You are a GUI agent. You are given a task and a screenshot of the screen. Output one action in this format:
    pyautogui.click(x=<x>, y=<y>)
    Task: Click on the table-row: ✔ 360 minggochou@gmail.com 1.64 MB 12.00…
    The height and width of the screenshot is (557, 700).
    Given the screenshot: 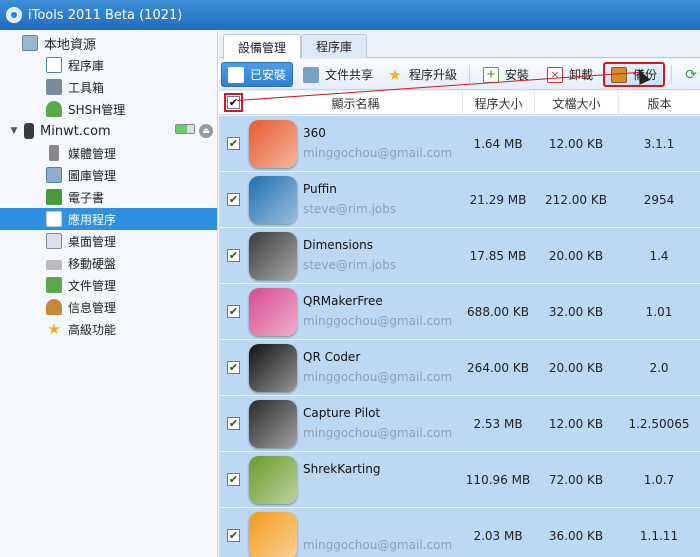 What is the action you would take?
    pyautogui.click(x=459, y=144)
    